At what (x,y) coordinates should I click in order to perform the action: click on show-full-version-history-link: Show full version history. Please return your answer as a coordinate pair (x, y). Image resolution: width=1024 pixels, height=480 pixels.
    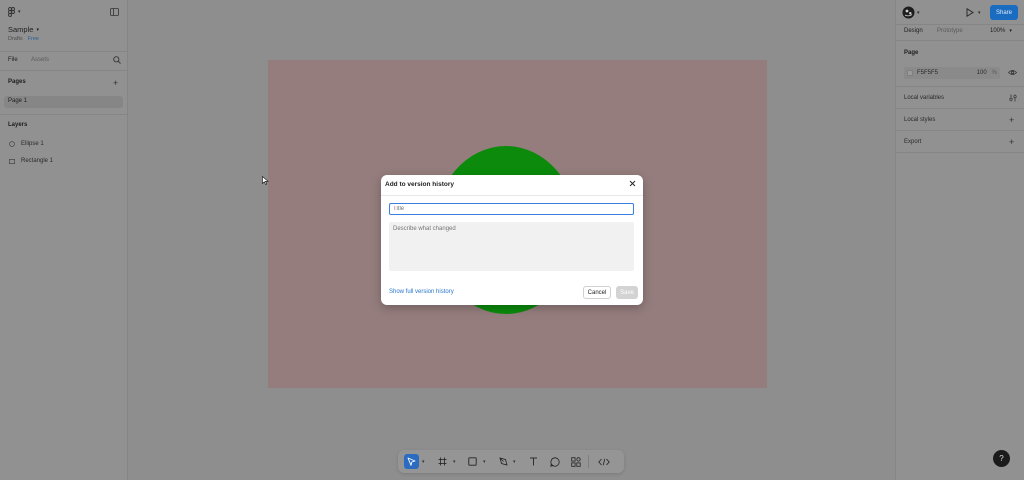
    Looking at the image, I should click on (421, 292).